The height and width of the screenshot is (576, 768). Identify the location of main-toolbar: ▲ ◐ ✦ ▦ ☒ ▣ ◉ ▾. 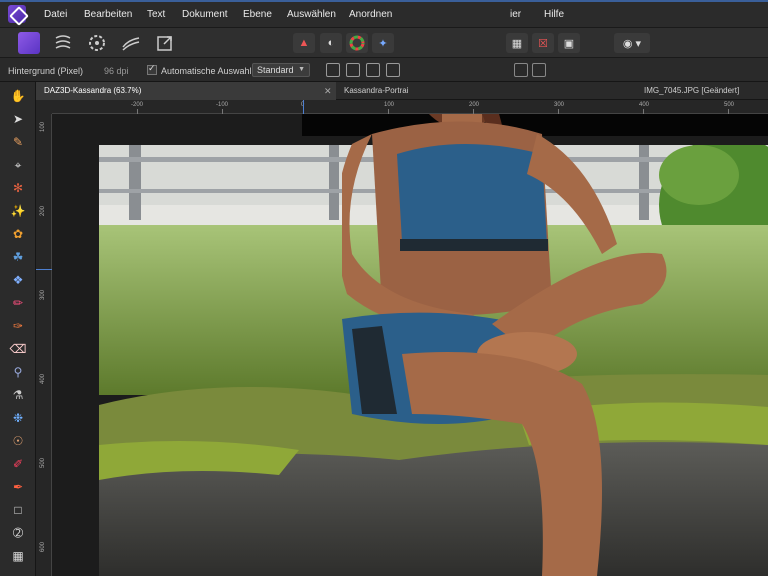
(384, 43).